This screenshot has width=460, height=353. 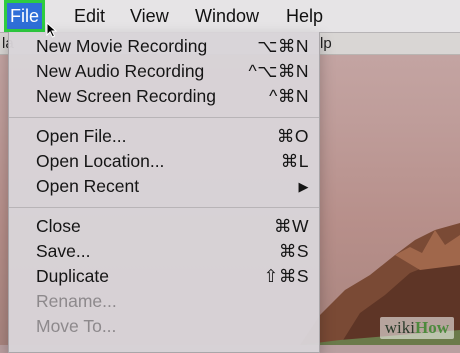 What do you see at coordinates (326, 43) in the screenshot?
I see `background-window-text-right: lp` at bounding box center [326, 43].